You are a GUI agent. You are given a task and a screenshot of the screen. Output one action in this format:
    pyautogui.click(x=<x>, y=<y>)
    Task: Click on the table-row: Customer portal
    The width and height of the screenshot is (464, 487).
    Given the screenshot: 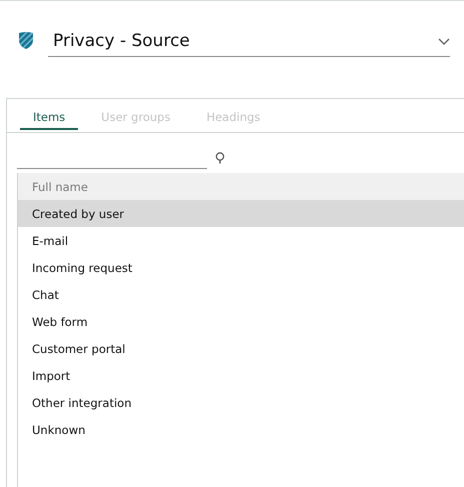 What is the action you would take?
    pyautogui.click(x=241, y=348)
    